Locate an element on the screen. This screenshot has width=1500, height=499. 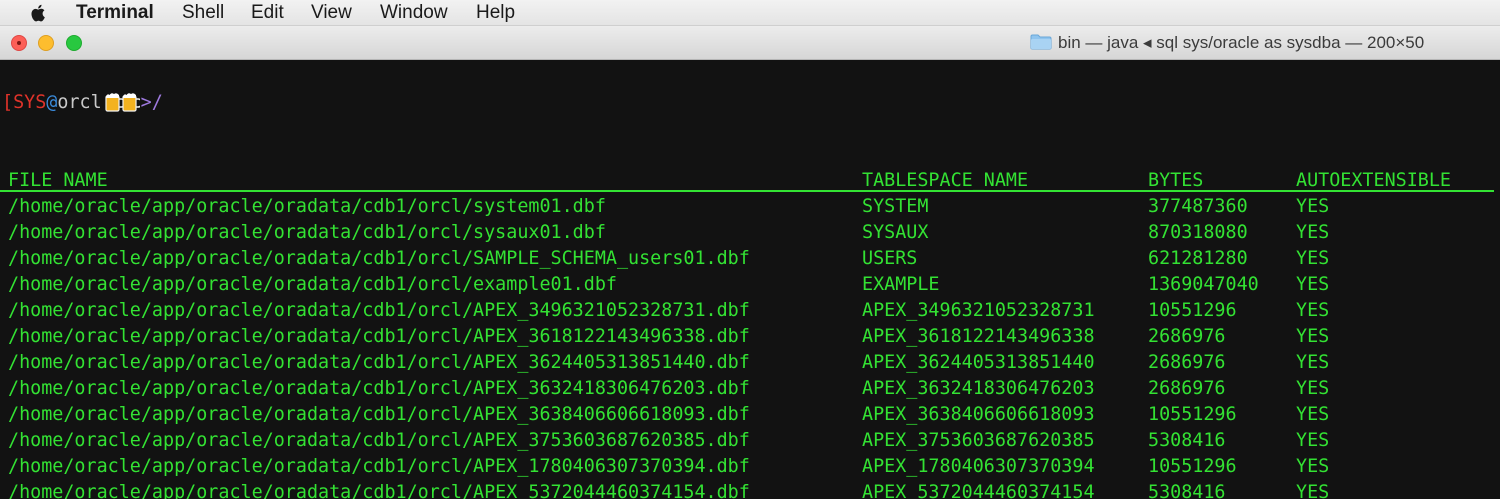
cell-bytes: 621281280 is located at coordinates (1198, 258).